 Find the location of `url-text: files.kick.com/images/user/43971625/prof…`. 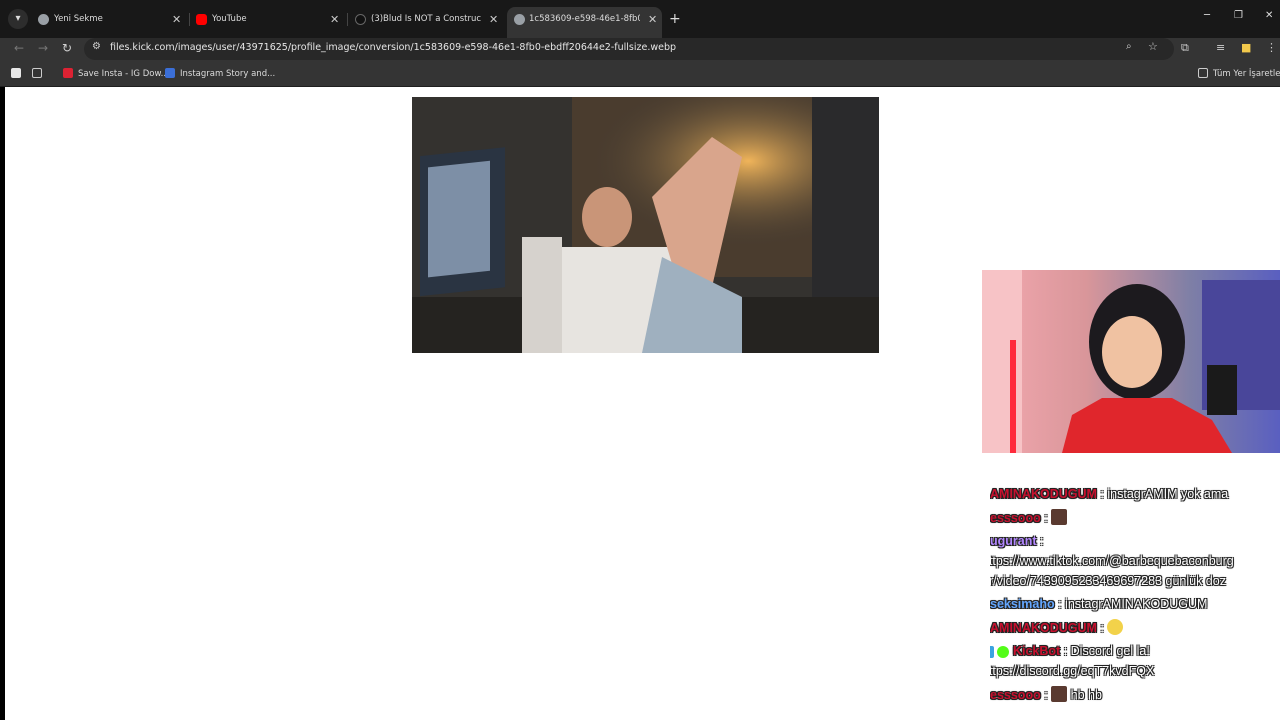

url-text: files.kick.com/images/user/43971625/prof… is located at coordinates (393, 47).